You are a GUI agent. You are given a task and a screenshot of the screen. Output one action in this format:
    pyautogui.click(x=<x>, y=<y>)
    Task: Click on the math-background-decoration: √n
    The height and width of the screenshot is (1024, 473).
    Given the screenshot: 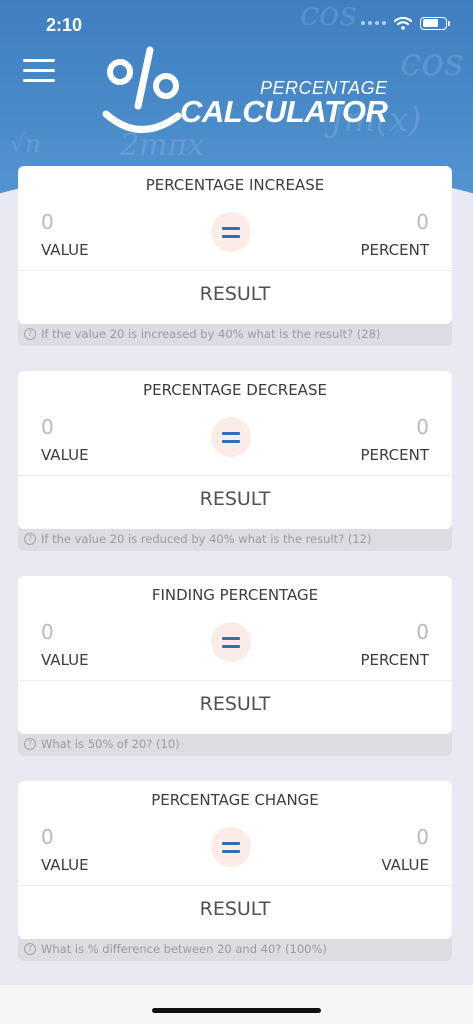 What is the action you would take?
    pyautogui.click(x=25, y=144)
    